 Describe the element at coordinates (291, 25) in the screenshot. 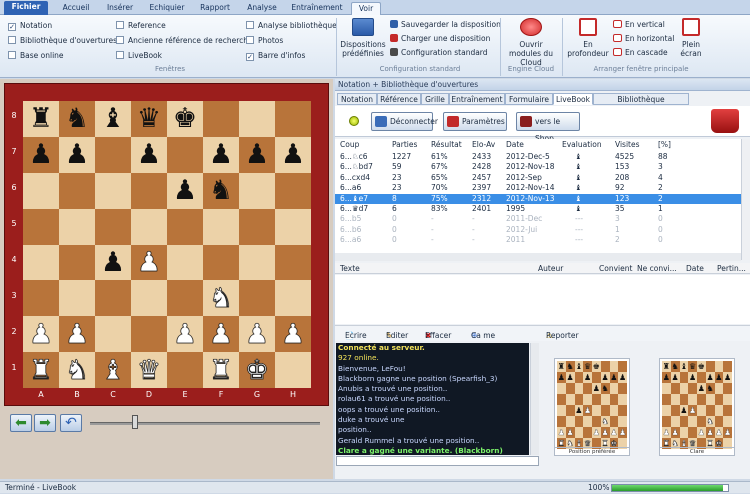

I see `book-analysis-checkbox: Analyse bibliothèque` at that location.